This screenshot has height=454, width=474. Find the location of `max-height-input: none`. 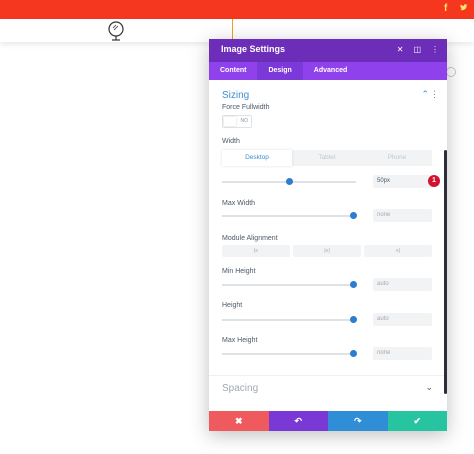

max-height-input: none is located at coordinates (402, 353).